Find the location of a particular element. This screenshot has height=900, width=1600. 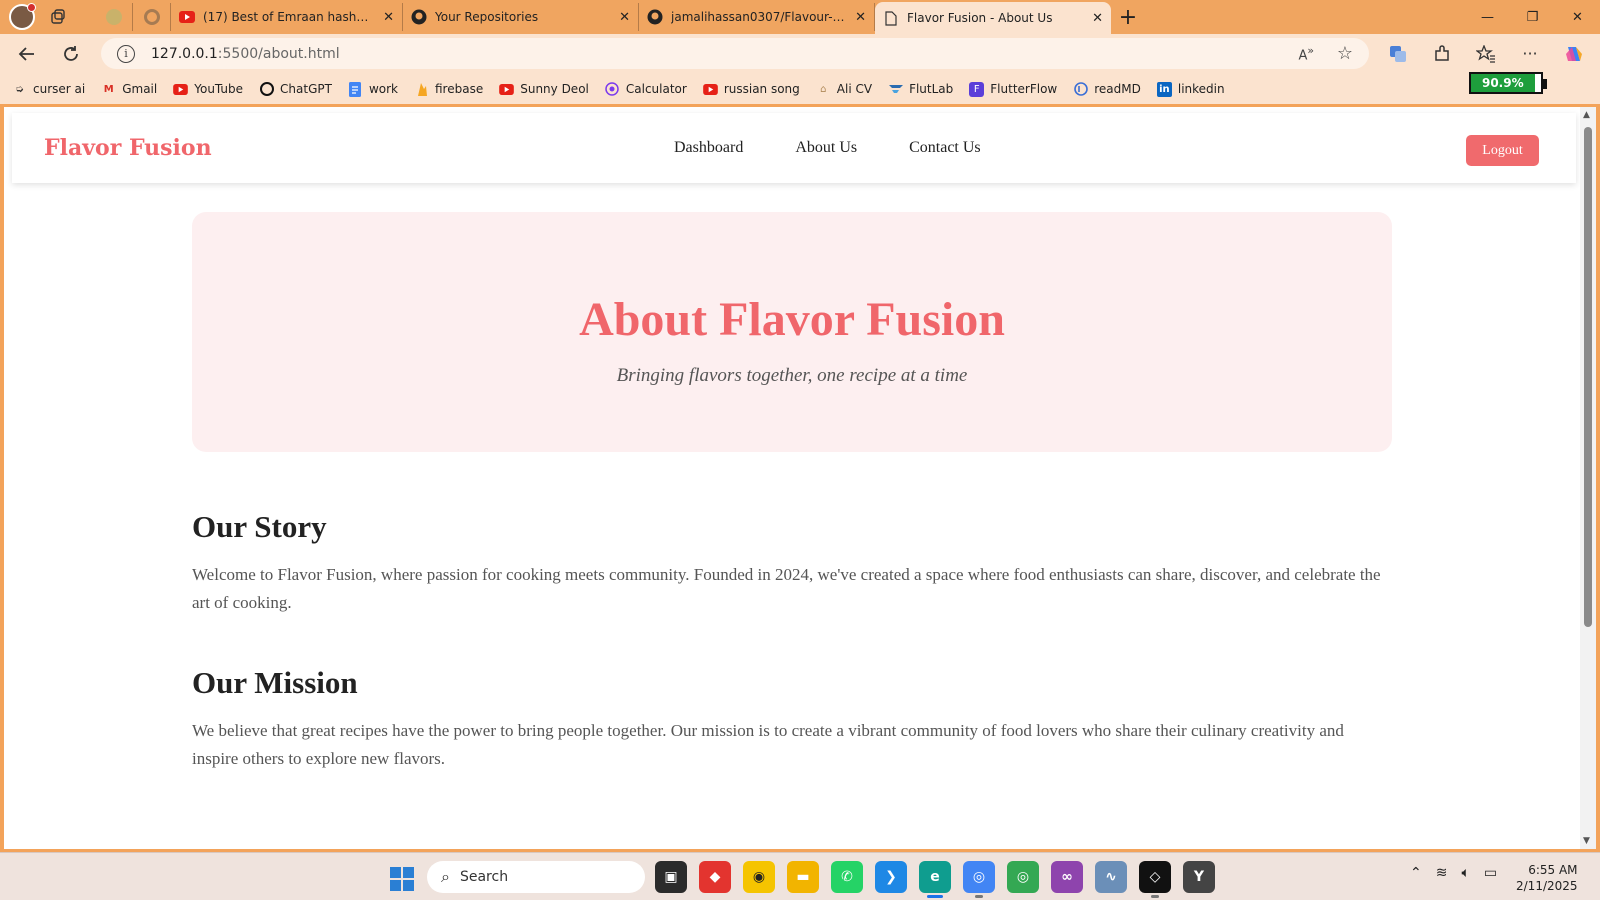

new-tab-button: + is located at coordinates (1128, 17).